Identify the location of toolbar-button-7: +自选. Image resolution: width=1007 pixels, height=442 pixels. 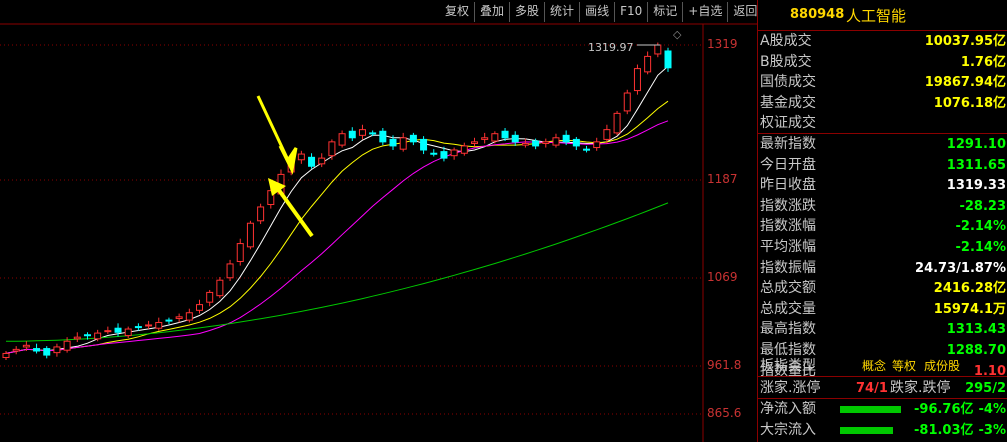
(704, 12).